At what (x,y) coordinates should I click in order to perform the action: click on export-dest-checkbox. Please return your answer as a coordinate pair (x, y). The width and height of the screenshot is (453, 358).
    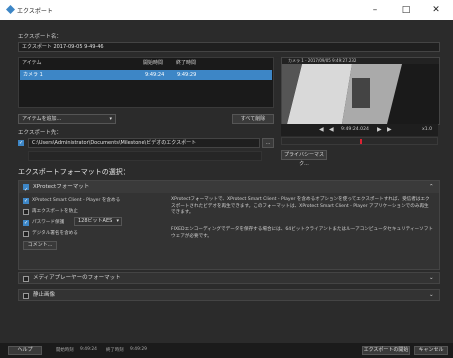
    Looking at the image, I should click on (21, 143).